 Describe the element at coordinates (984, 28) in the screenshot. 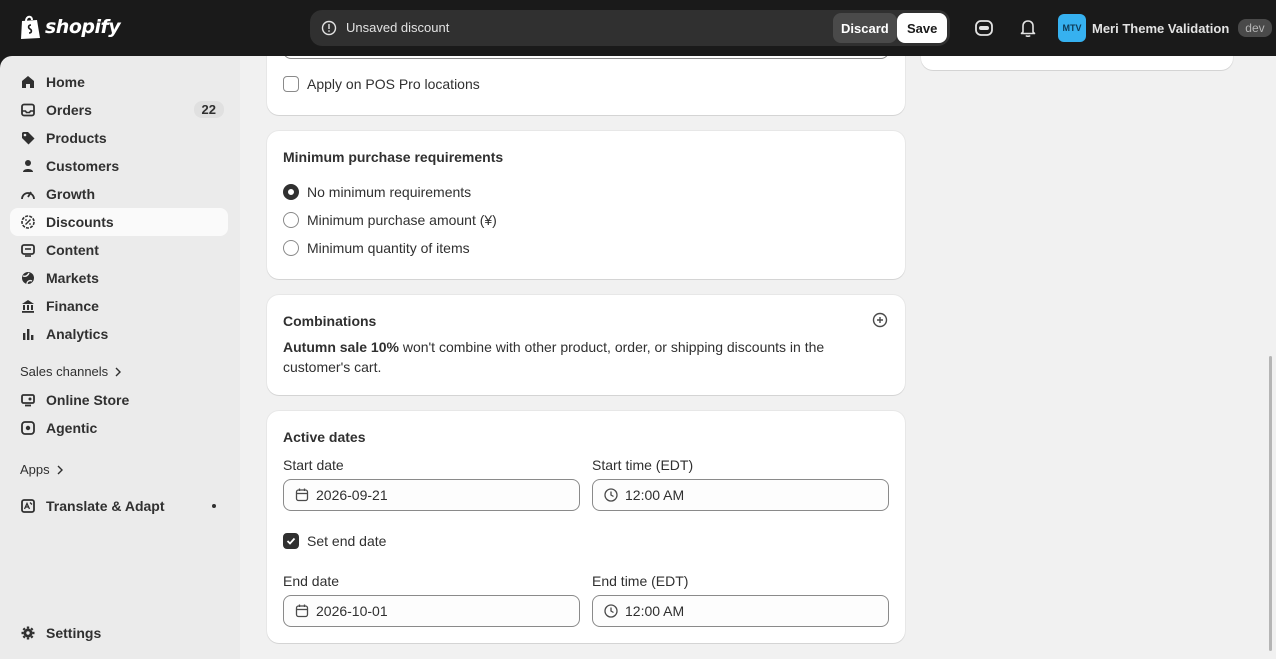

I see `sidekick-icon` at that location.